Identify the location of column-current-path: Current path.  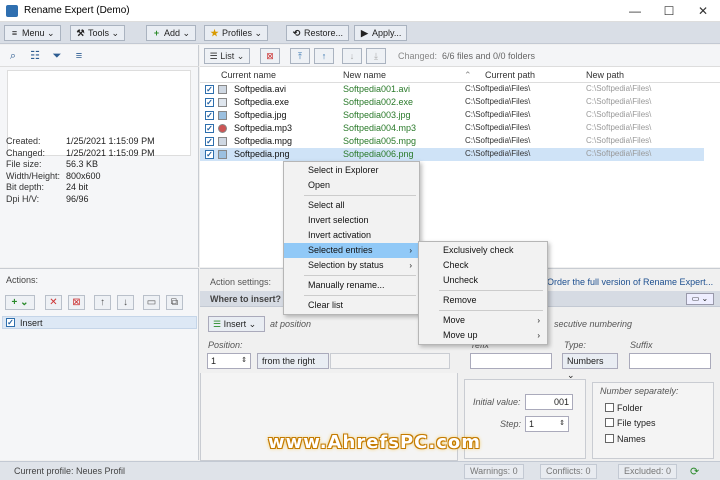
(510, 75).